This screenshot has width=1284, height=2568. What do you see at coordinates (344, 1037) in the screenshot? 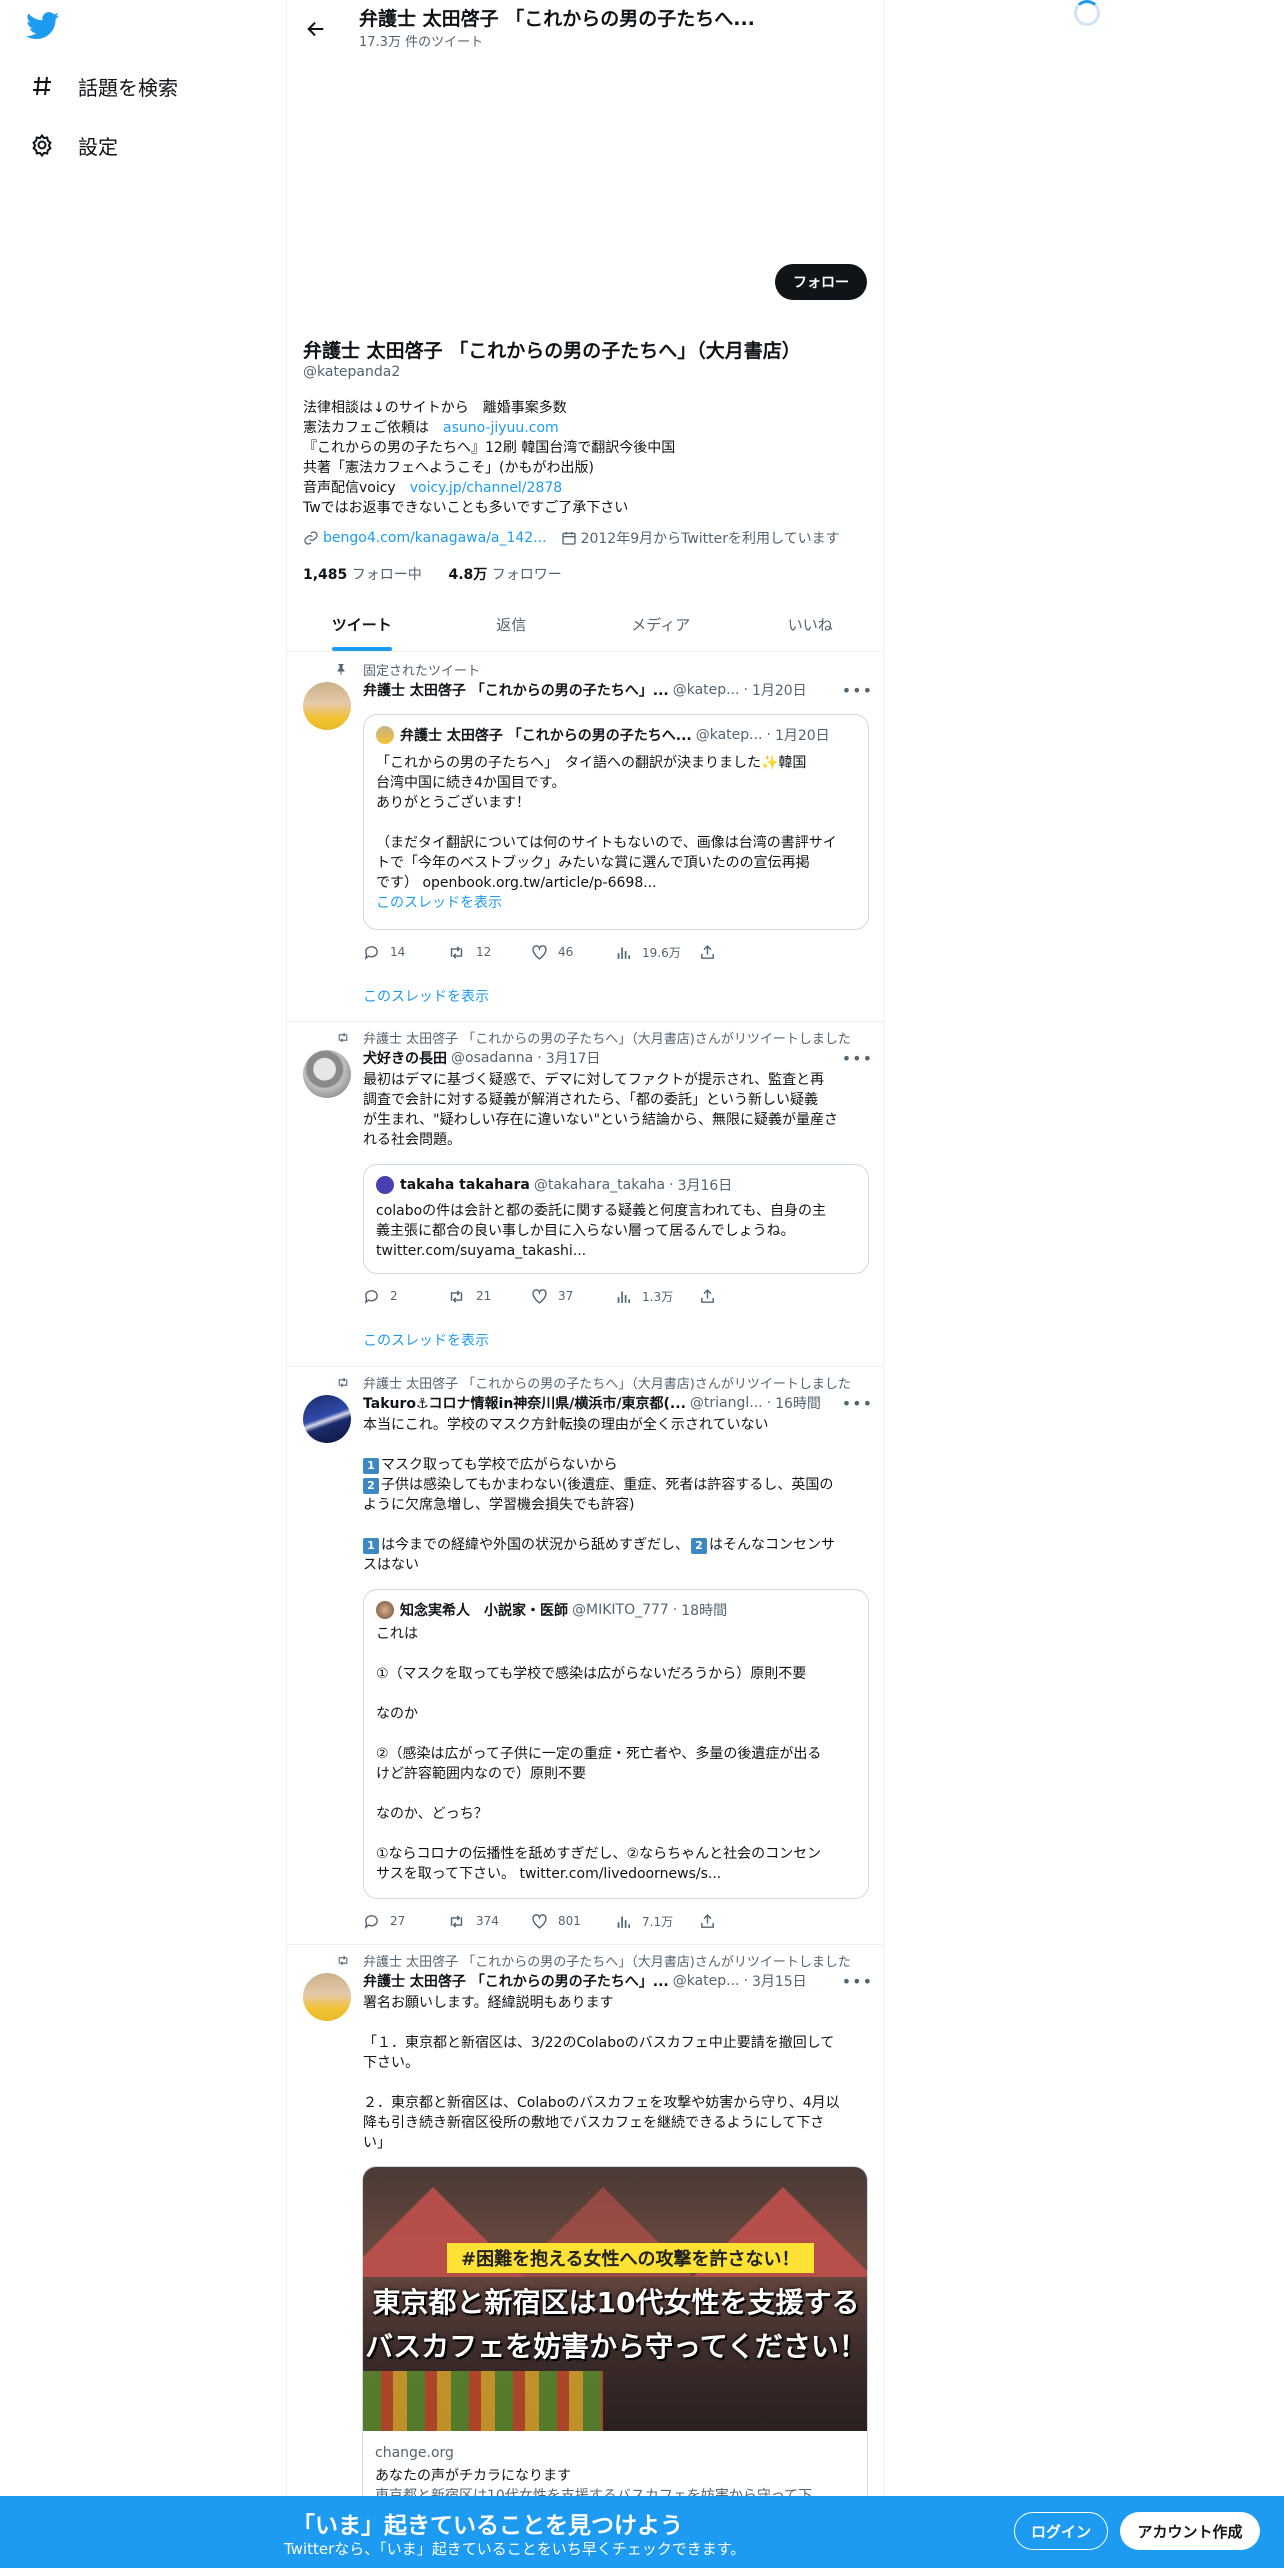
I see `retweet-context-icon` at bounding box center [344, 1037].